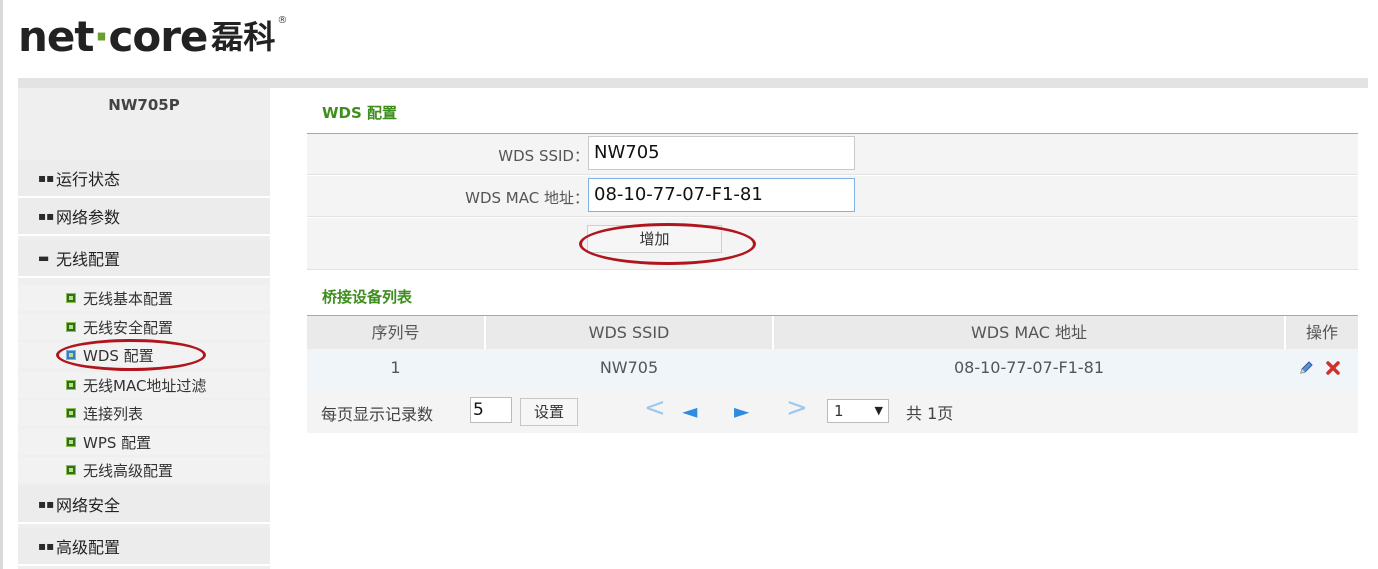 The image size is (1378, 569). What do you see at coordinates (144, 179) in the screenshot?
I see `menu-item-status: ▪▪ 运行状态` at bounding box center [144, 179].